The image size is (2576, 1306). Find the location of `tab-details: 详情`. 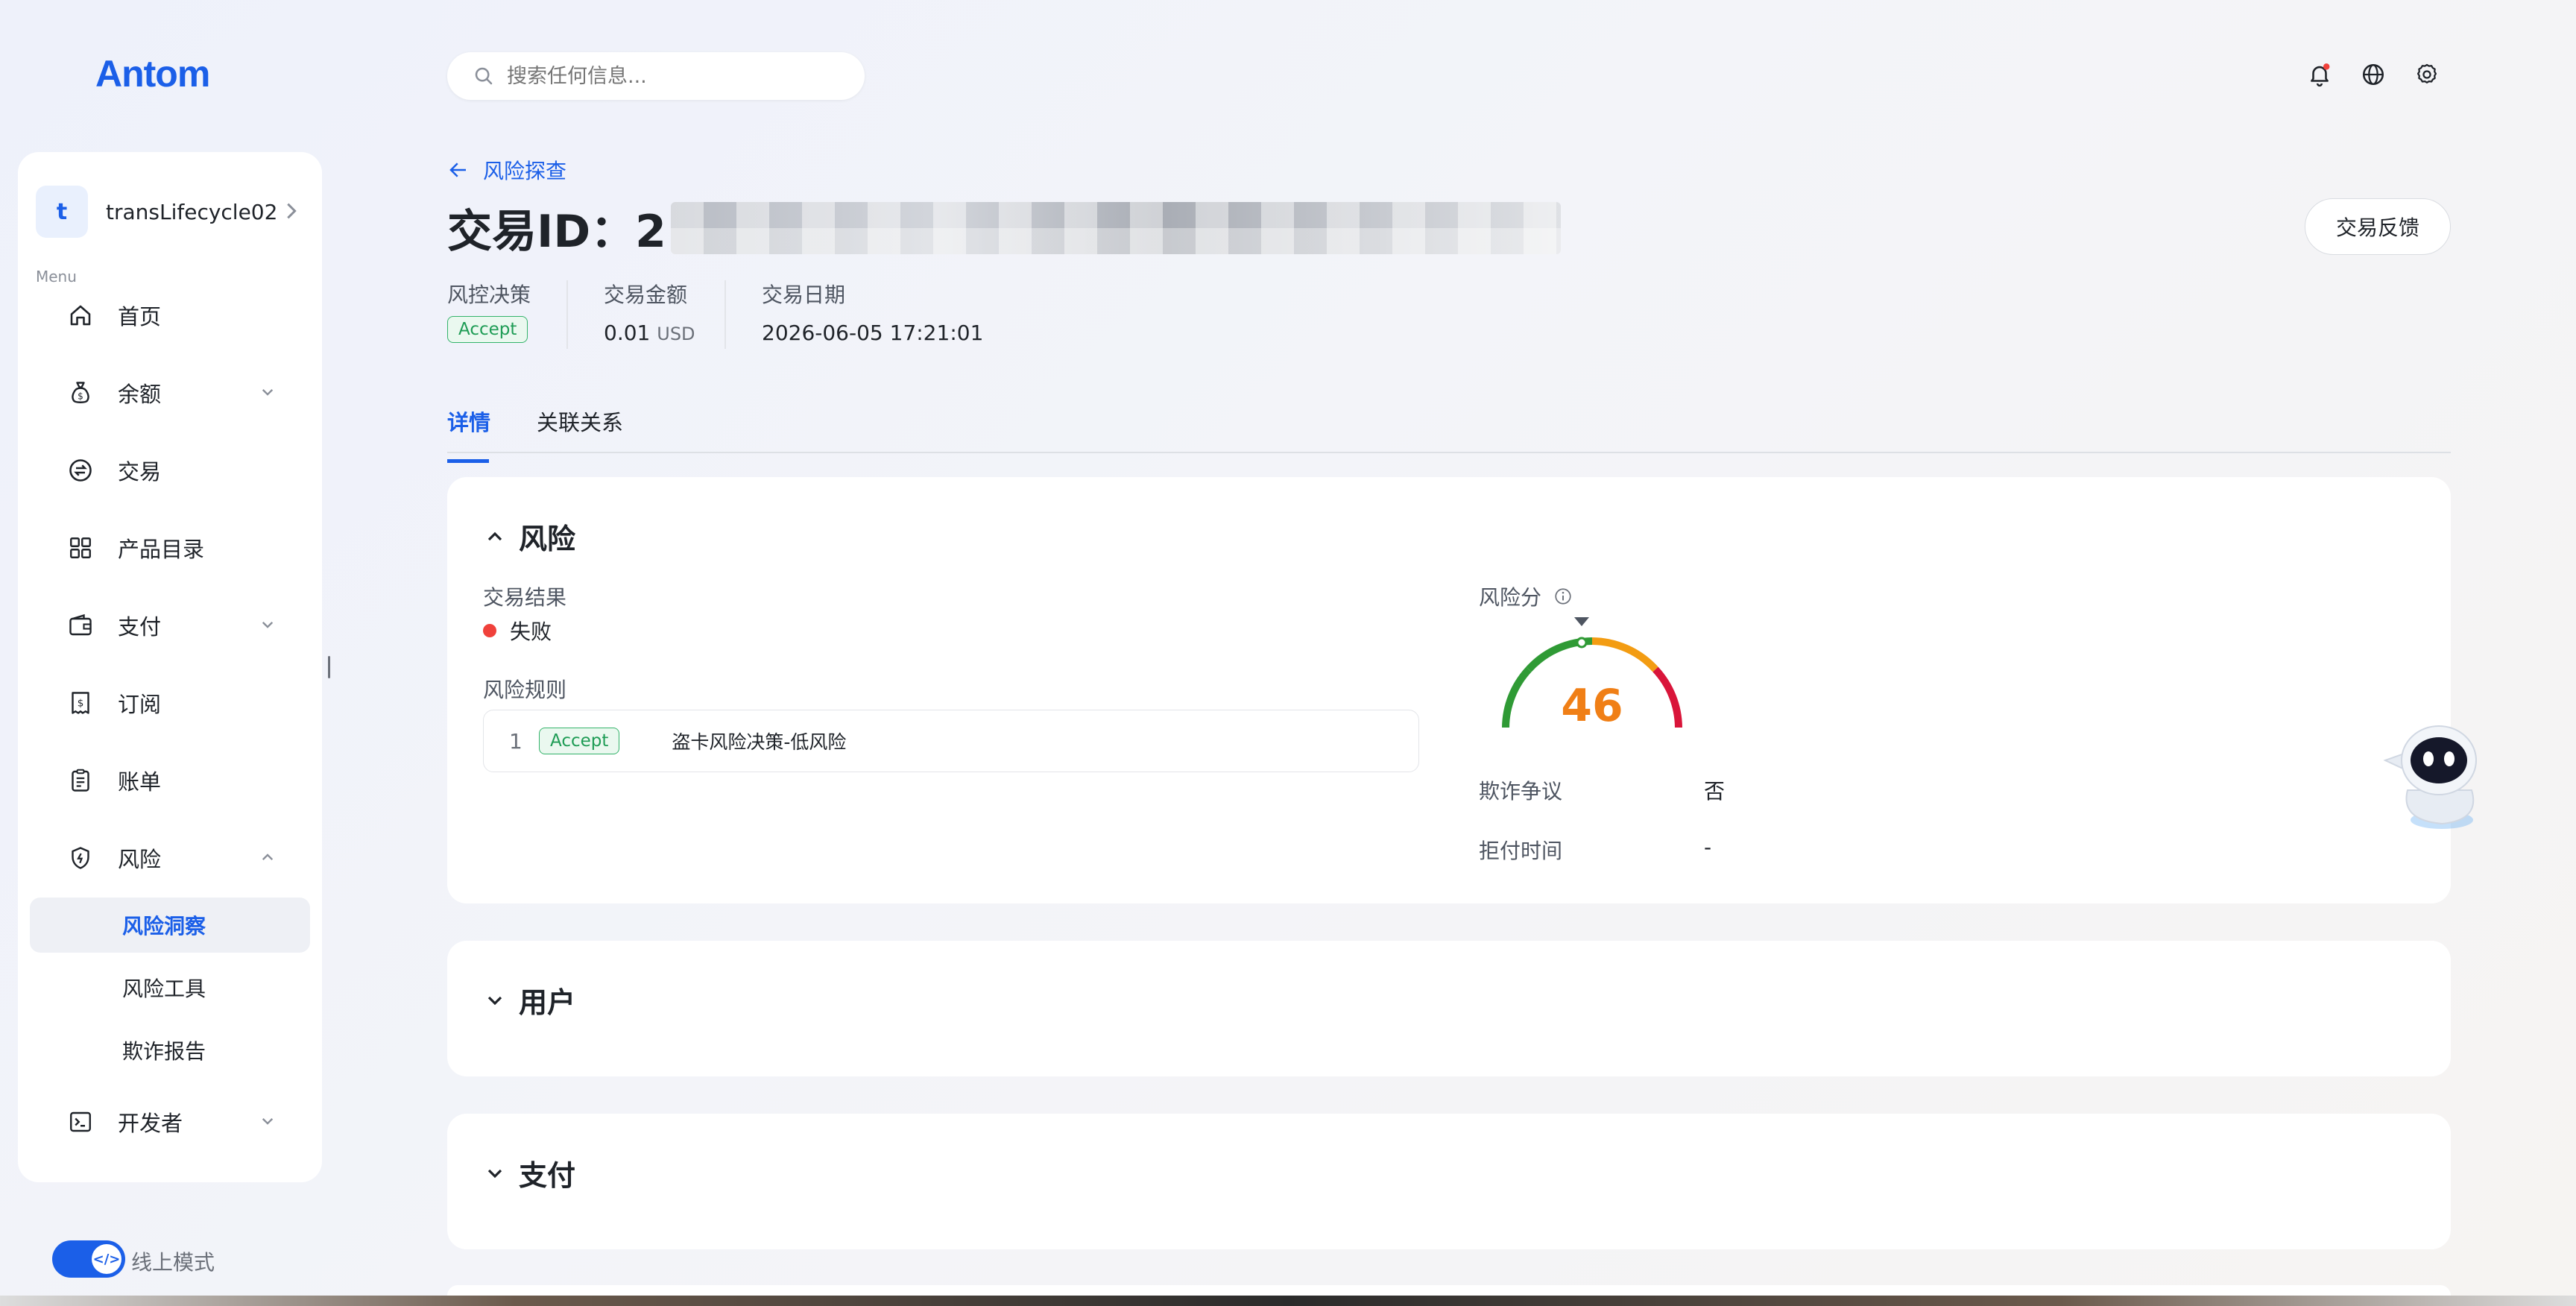

tab-details: 详情 is located at coordinates (469, 434).